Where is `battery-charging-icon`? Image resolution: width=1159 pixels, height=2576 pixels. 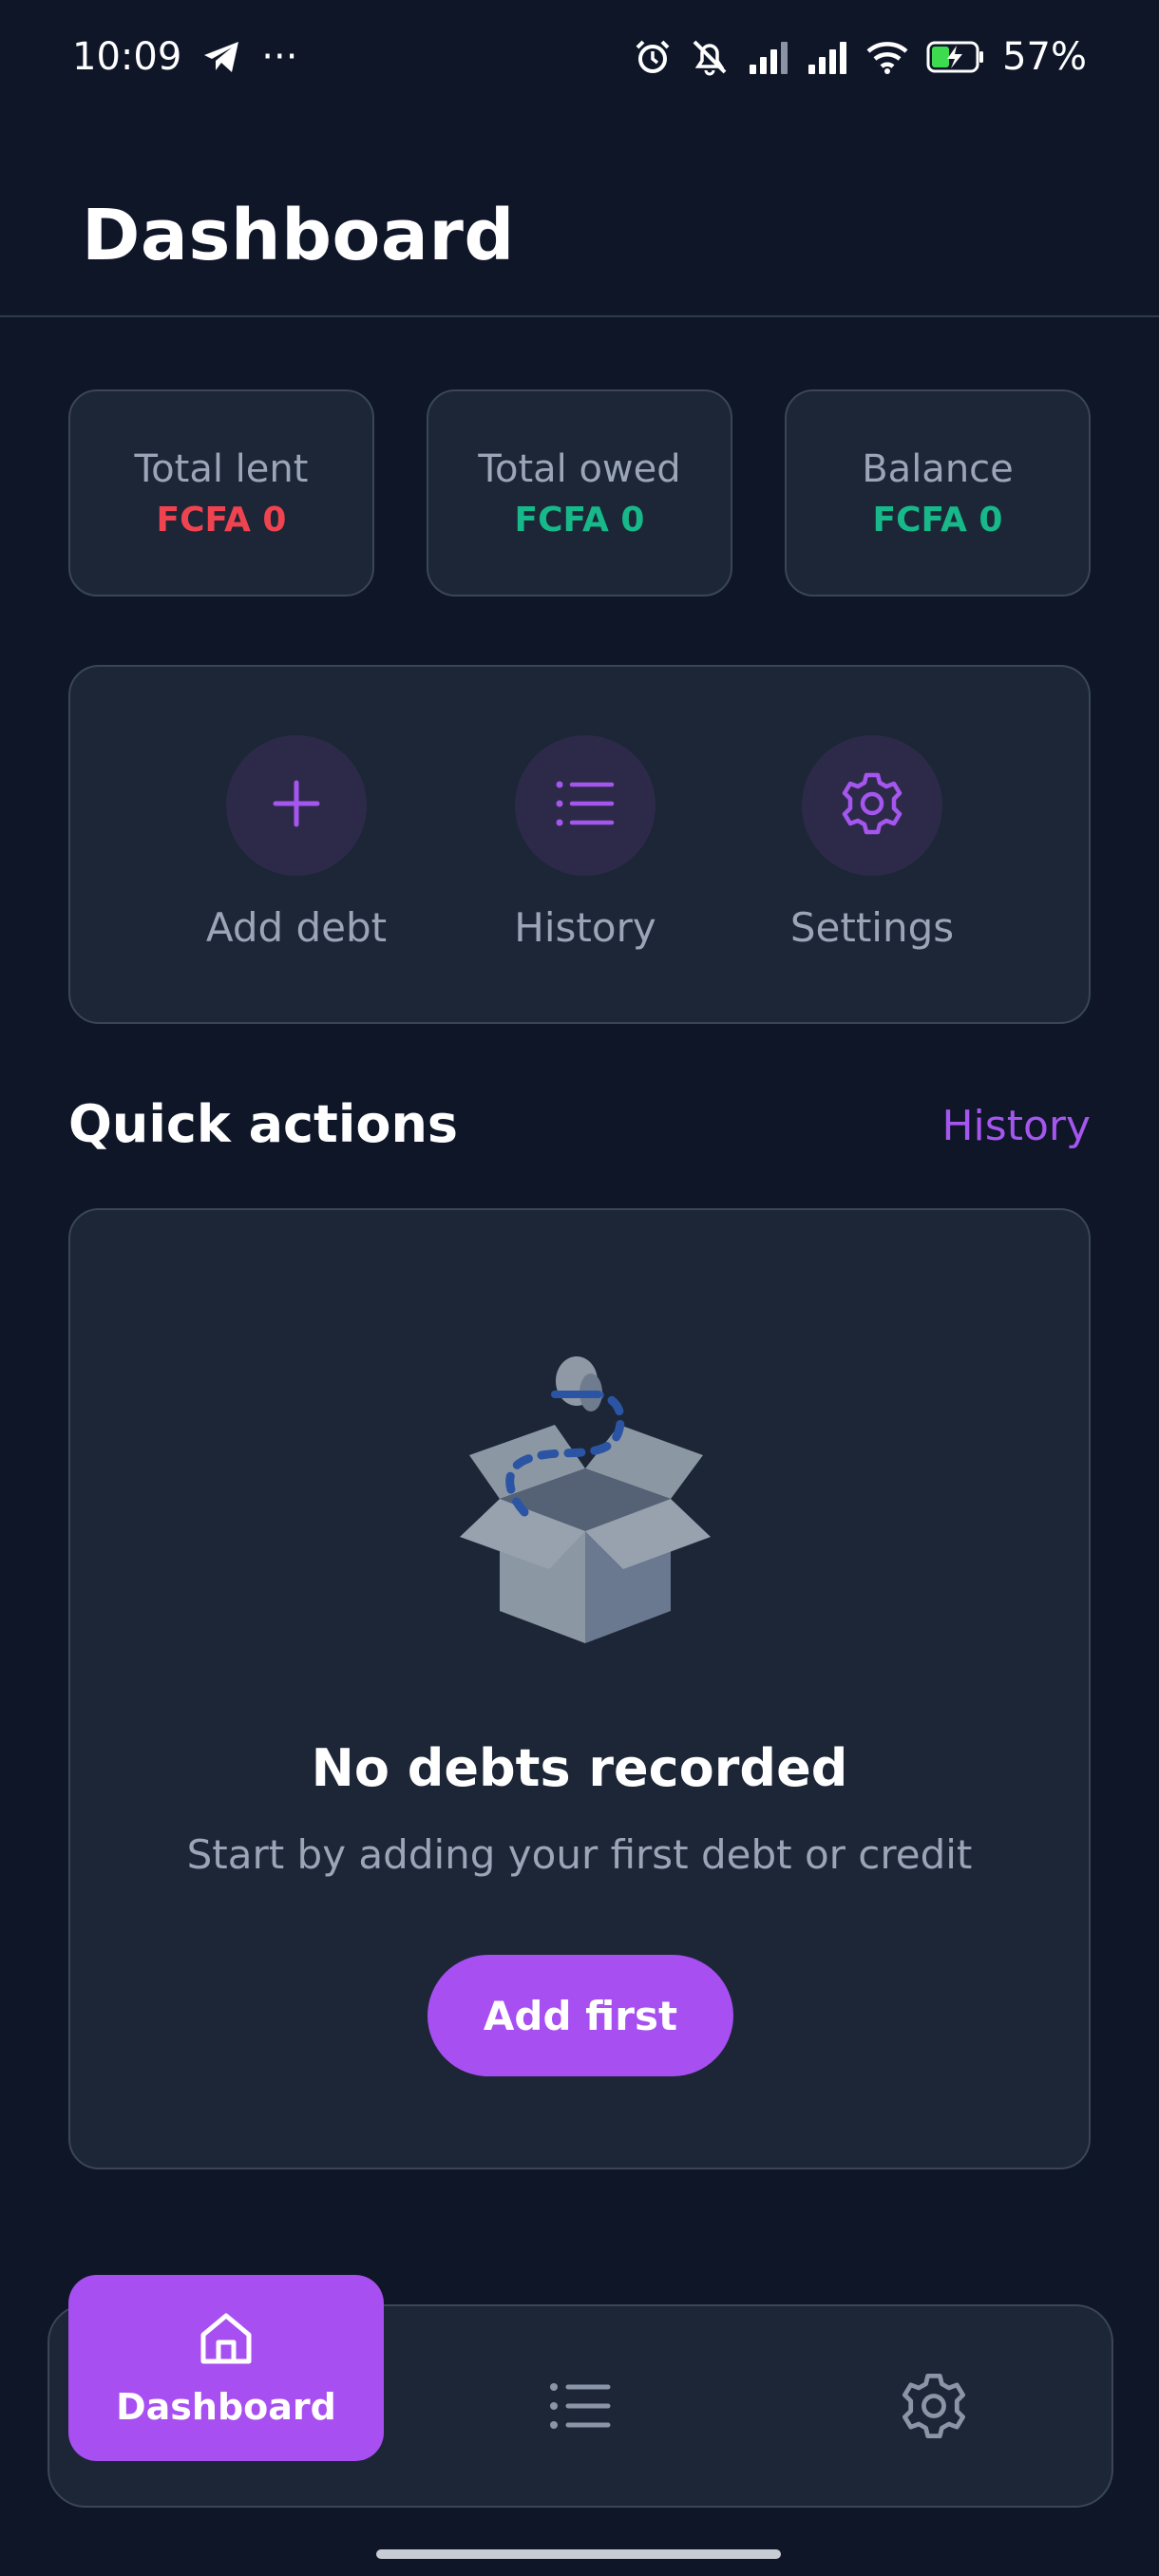 battery-charging-icon is located at coordinates (955, 57).